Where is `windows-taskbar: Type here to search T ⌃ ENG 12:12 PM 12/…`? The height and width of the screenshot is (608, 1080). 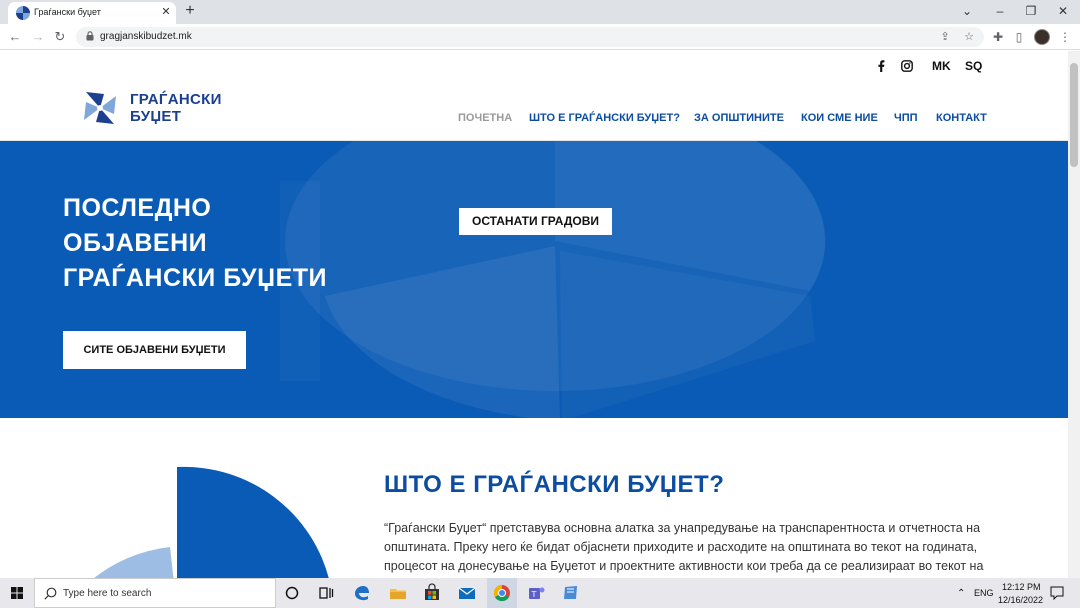 windows-taskbar: Type here to search T ⌃ ENG 12:12 PM 12/… is located at coordinates (540, 593).